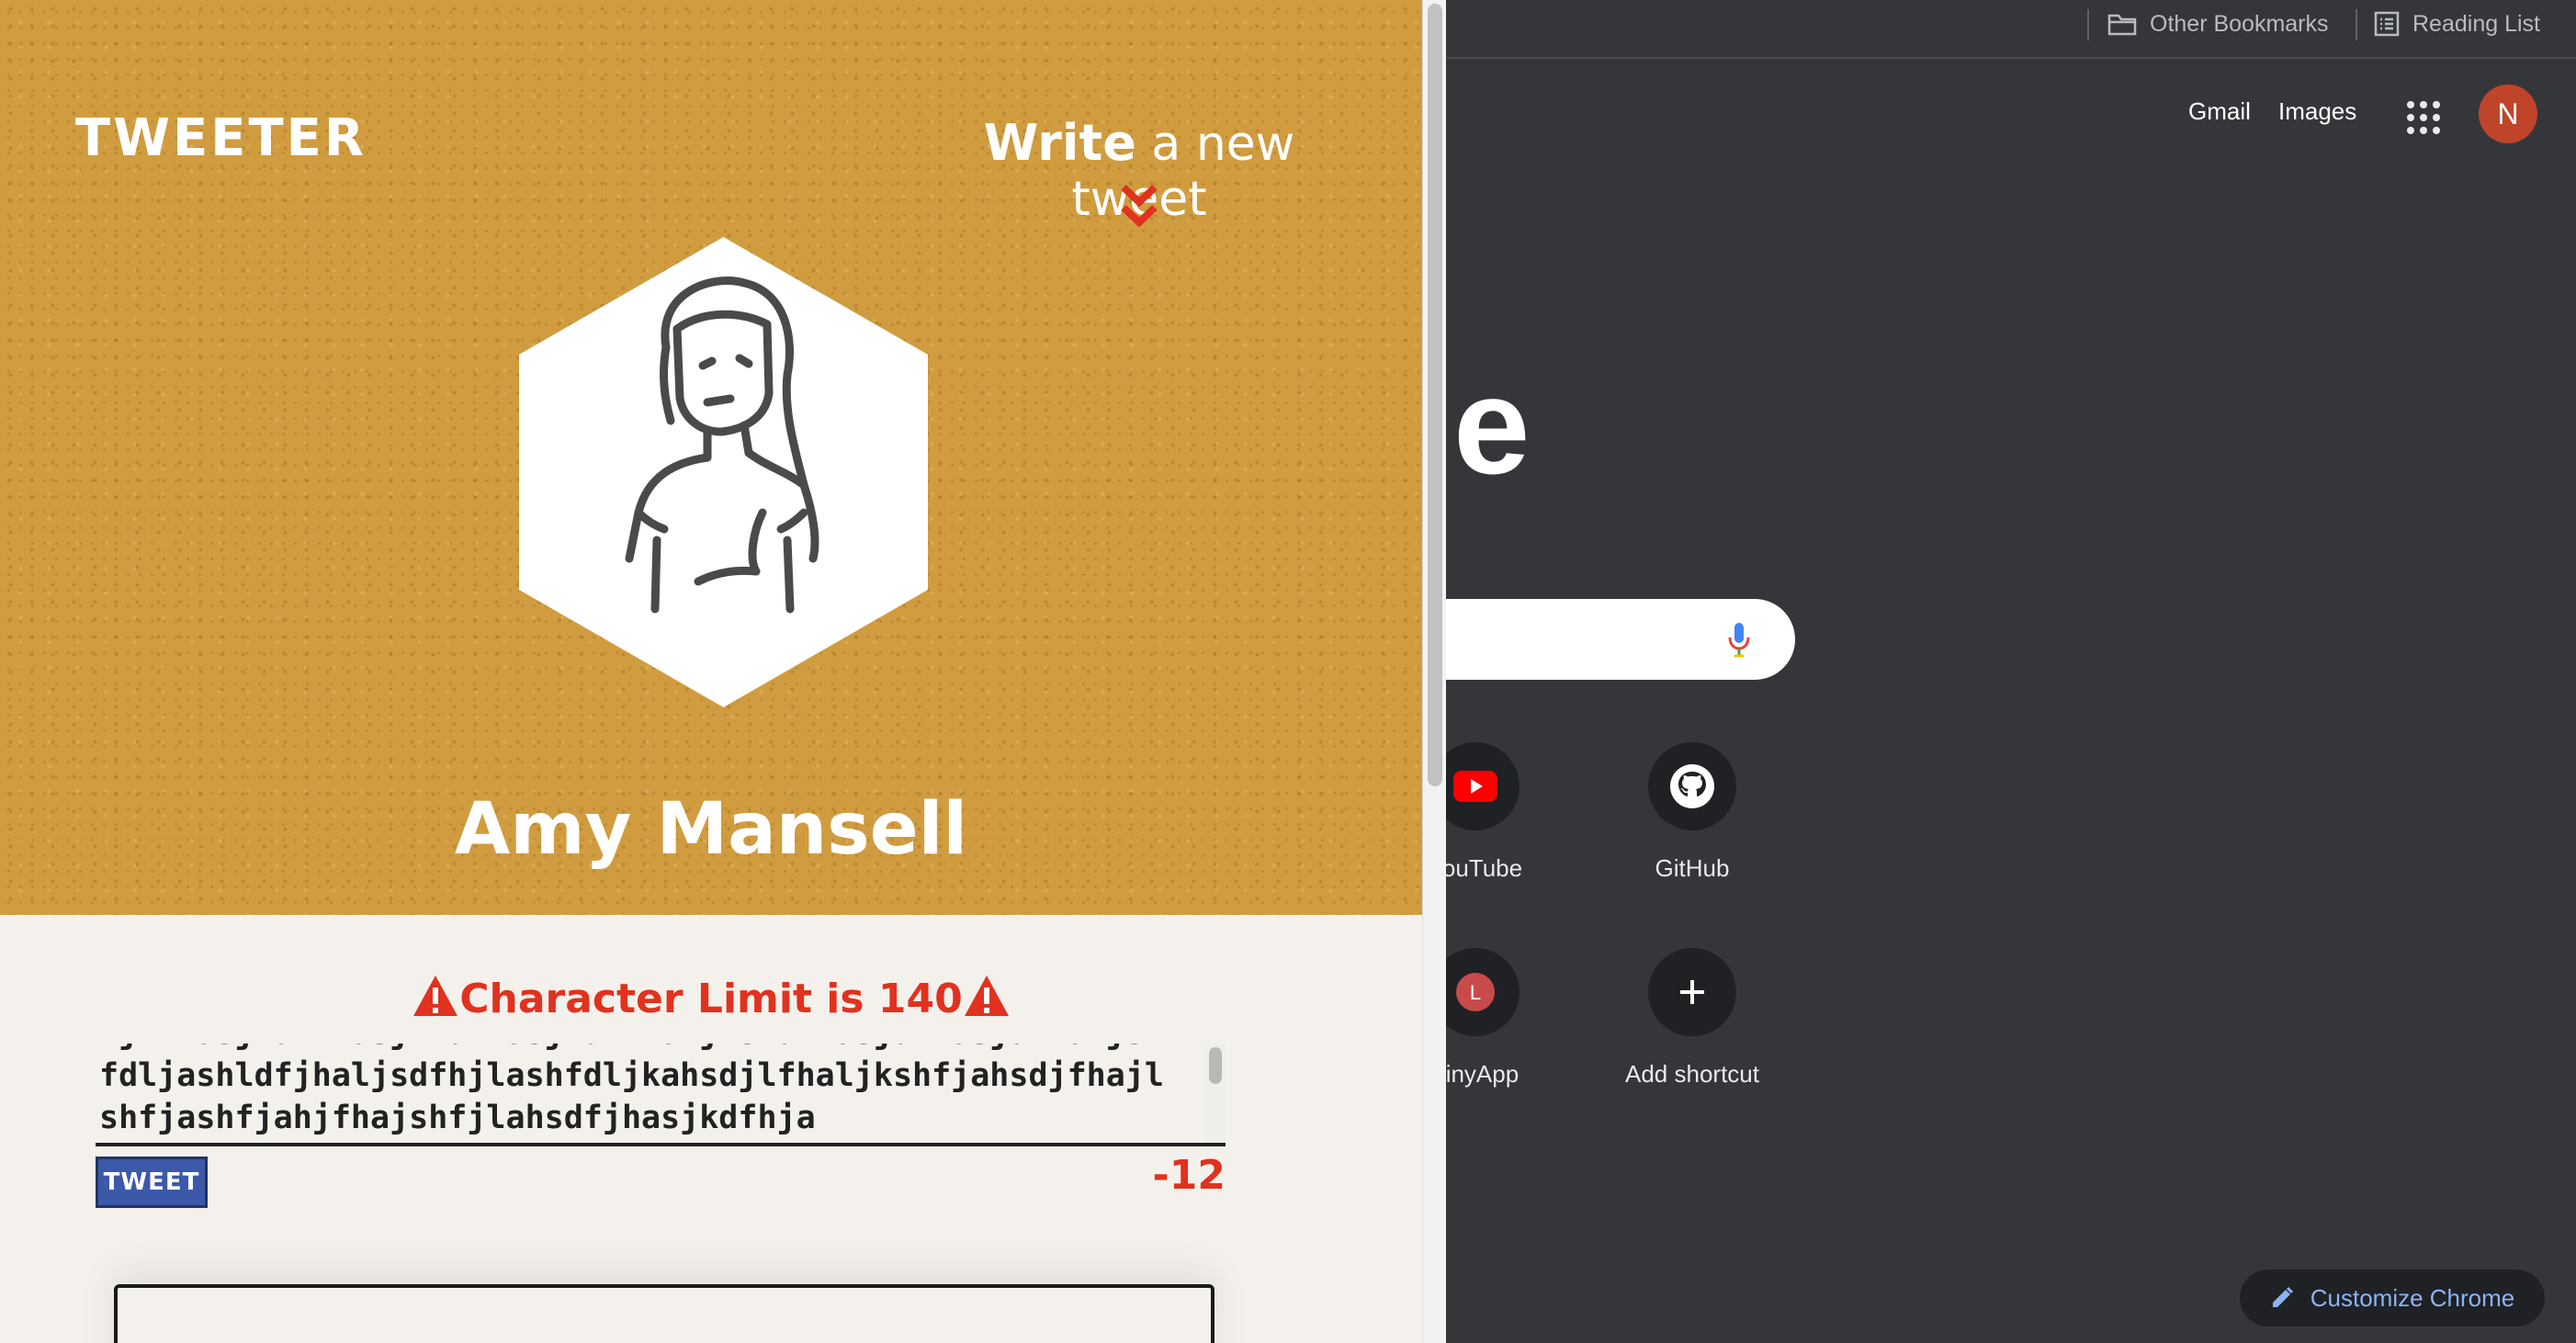 This screenshot has height=1343, width=2576. Describe the element at coordinates (1692, 1074) in the screenshot. I see `shortcut-title: Add shortcut` at that location.